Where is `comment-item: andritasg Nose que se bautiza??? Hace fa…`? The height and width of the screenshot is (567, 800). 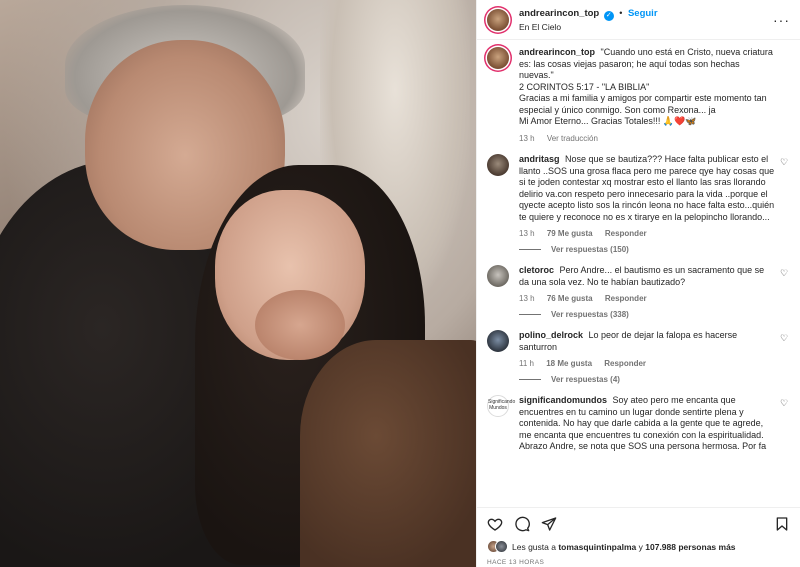
comment-item: andritasg Nose que se bautiza??? Hace fa… is located at coordinates (638, 204).